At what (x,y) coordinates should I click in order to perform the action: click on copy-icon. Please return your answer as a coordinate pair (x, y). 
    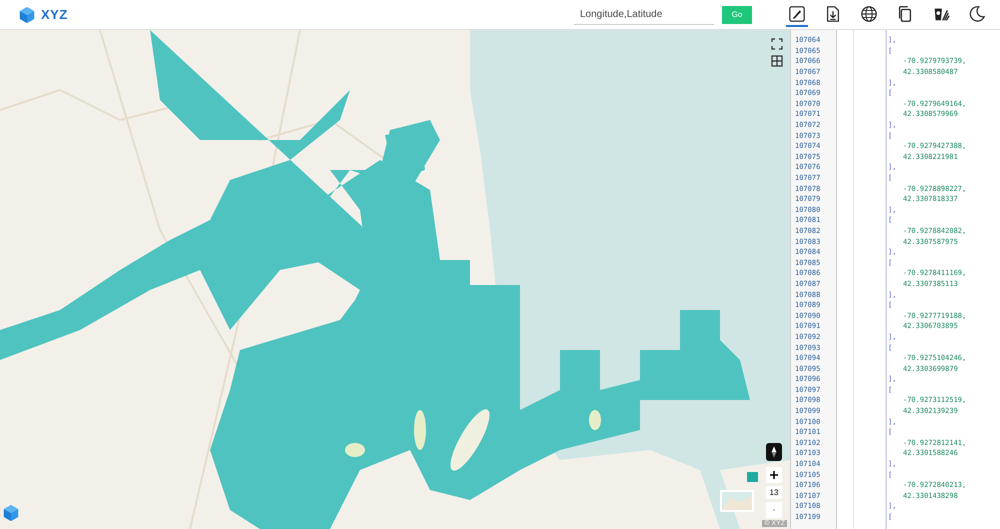
    Looking at the image, I should click on (905, 13).